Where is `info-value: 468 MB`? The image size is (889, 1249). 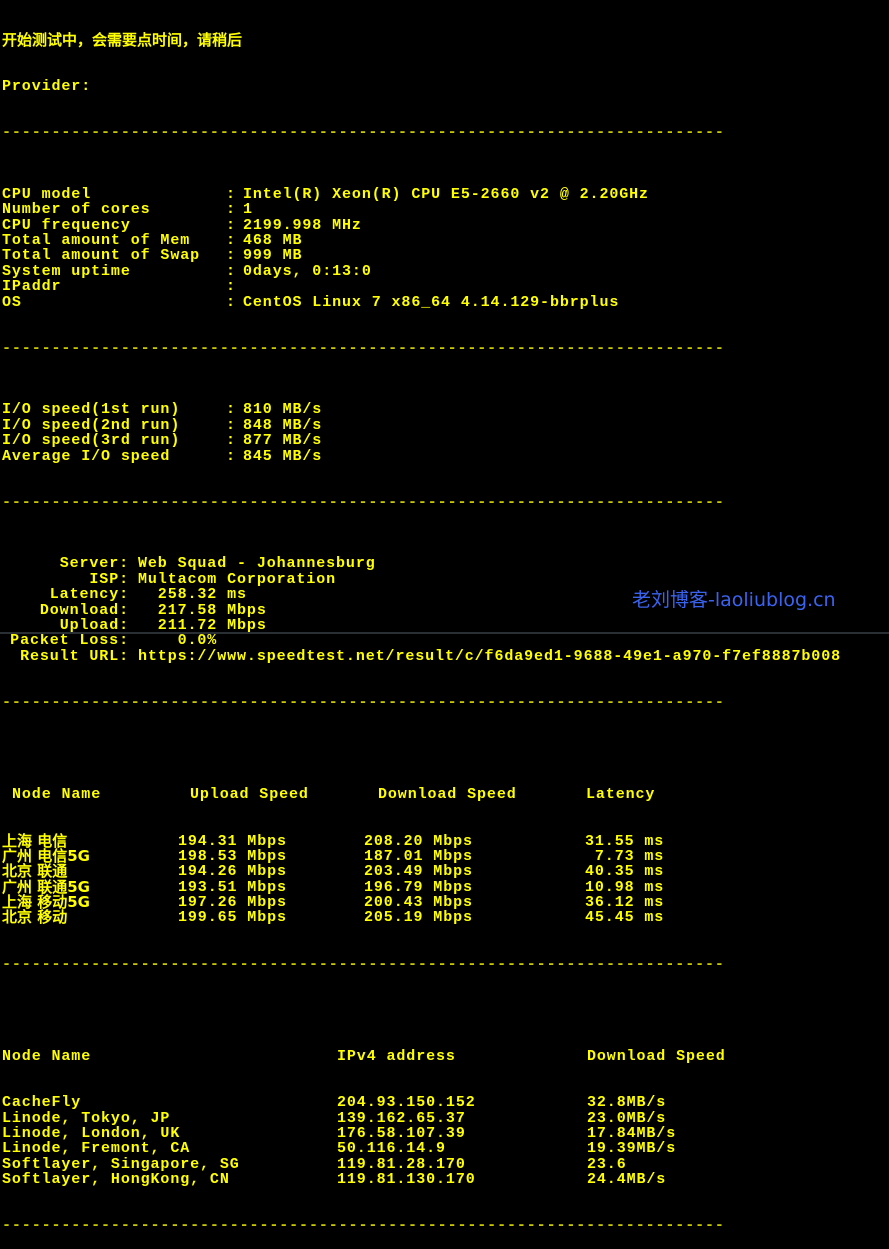 info-value: 468 MB is located at coordinates (273, 240).